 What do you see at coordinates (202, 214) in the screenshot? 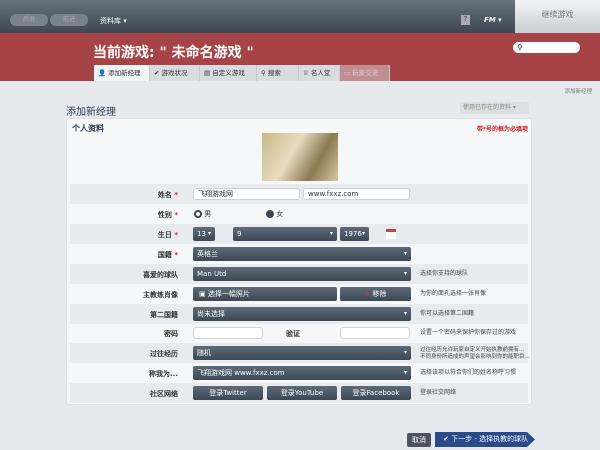
I see `gender-male-radio: 男` at bounding box center [202, 214].